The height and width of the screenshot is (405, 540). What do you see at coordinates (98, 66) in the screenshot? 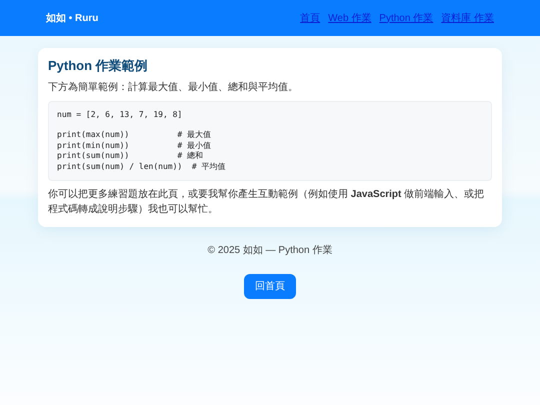
I see `card-title: Python 作業範例` at bounding box center [98, 66].